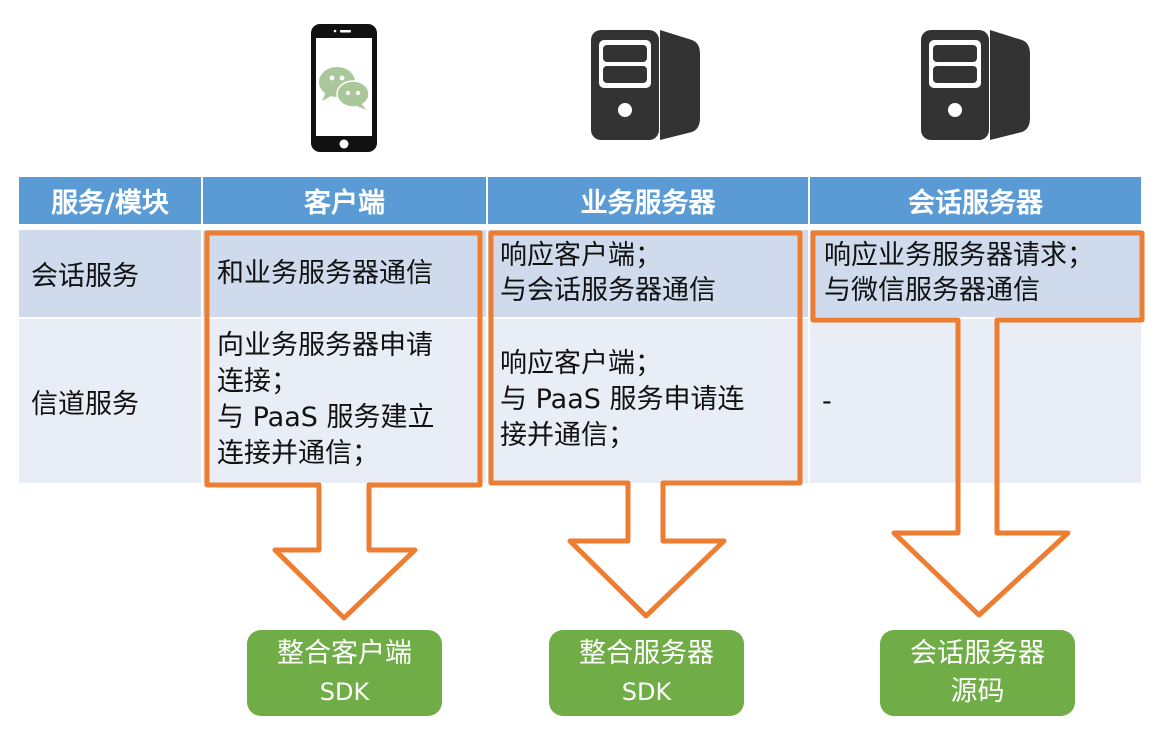 This screenshot has height=733, width=1161. I want to click on session-server-icon, so click(976, 84).